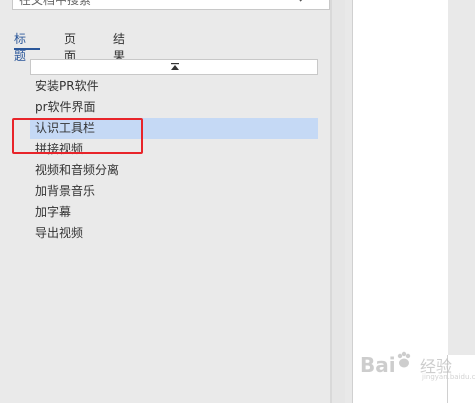 This screenshot has width=475, height=403. I want to click on baidu-jingyan-watermark: Bai du 经验 jingyan.baidu.com, so click(417, 363).